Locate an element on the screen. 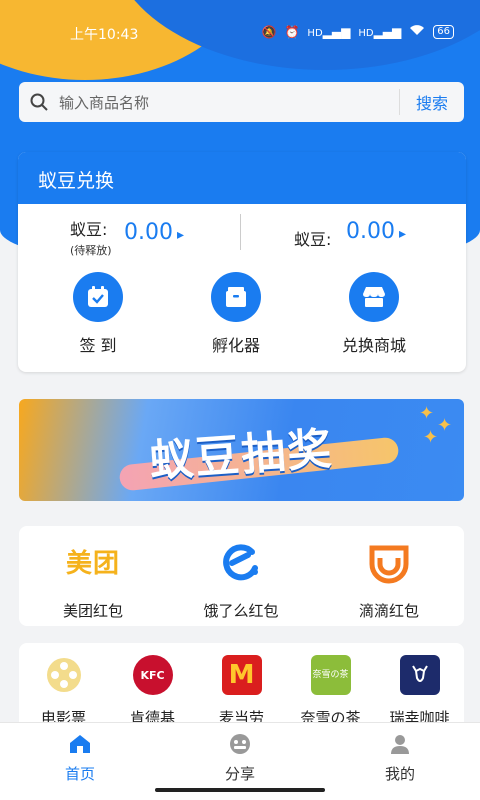 The image size is (480, 800). available-balance-label: 蚁豆: is located at coordinates (313, 239).